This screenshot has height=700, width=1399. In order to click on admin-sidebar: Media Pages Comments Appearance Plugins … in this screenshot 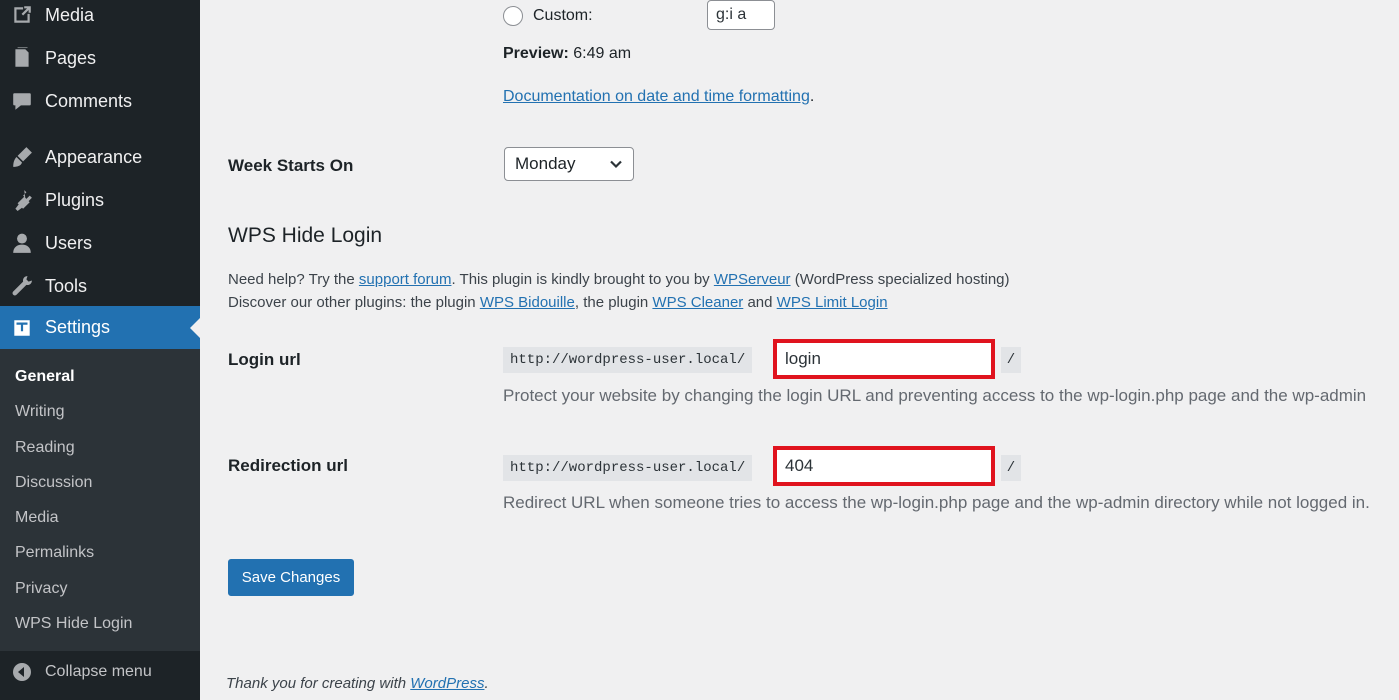, I will do `click(100, 350)`.